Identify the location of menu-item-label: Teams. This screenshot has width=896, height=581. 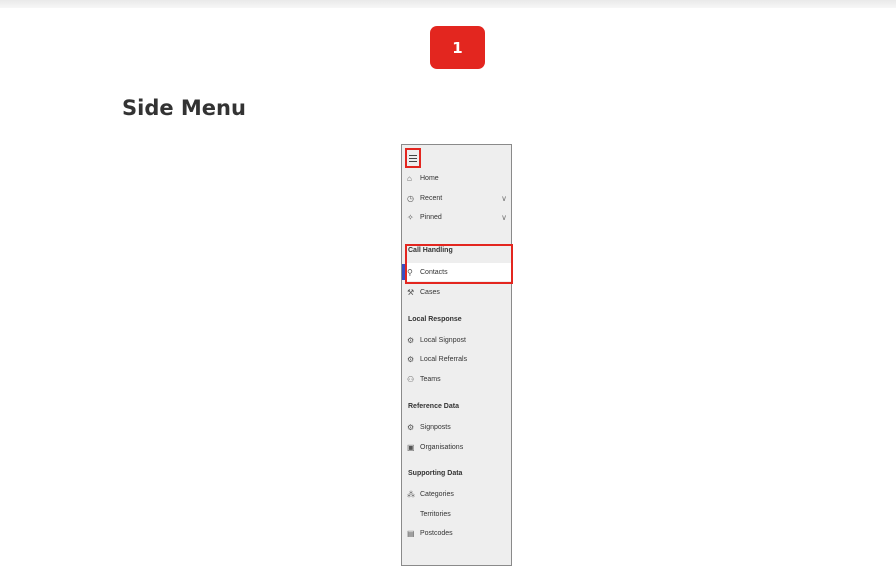
(430, 379).